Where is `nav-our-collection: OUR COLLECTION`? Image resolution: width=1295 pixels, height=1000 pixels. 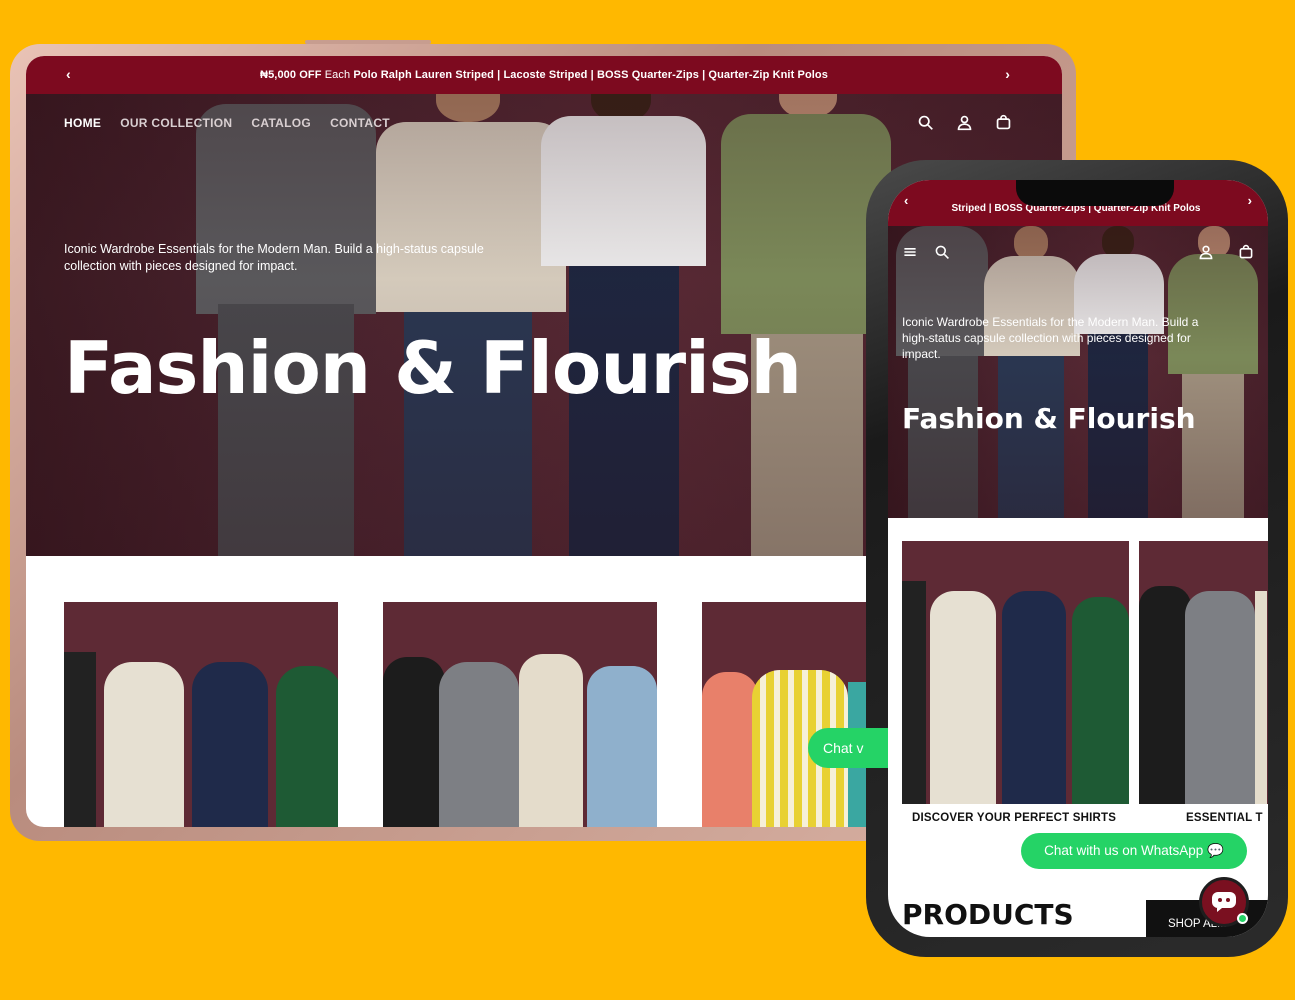 nav-our-collection: OUR COLLECTION is located at coordinates (176, 123).